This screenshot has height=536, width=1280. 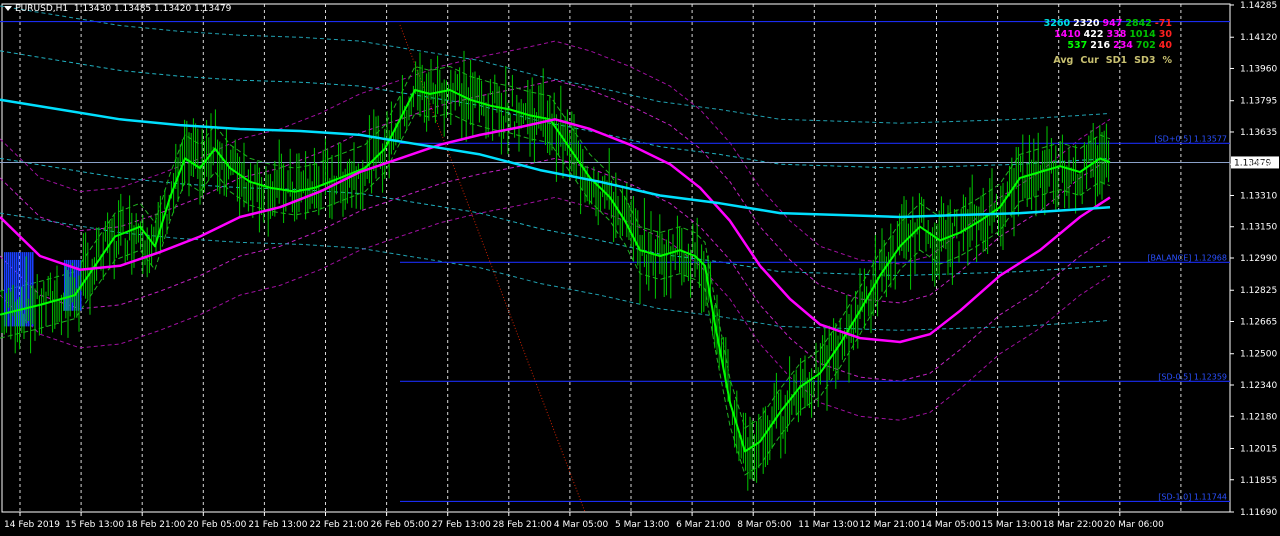 What do you see at coordinates (152, 9) in the screenshot?
I see `ohlc-values: 1.13430 1.13485 1.13420 1.13479` at bounding box center [152, 9].